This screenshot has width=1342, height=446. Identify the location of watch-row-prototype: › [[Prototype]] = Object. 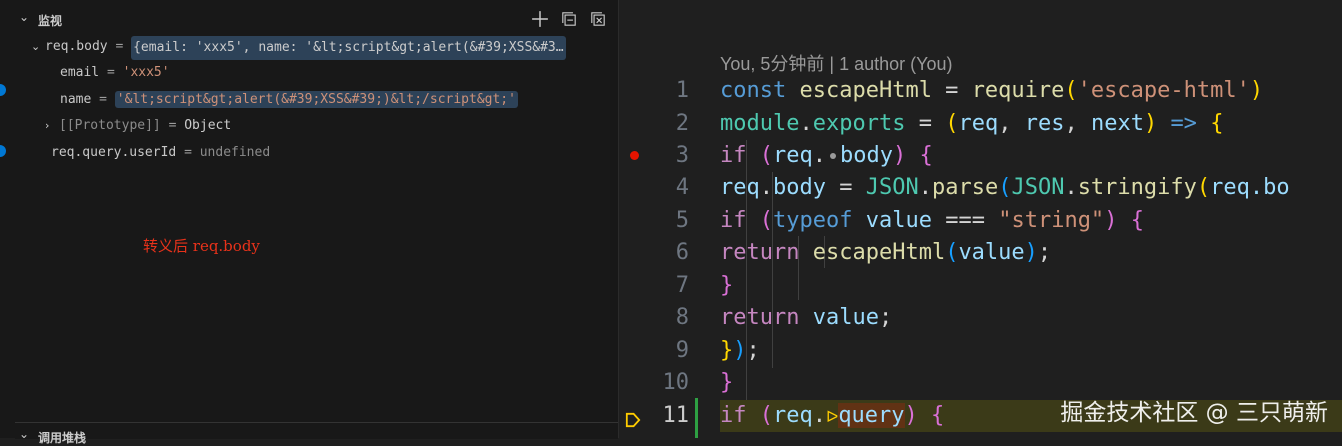
(138, 126).